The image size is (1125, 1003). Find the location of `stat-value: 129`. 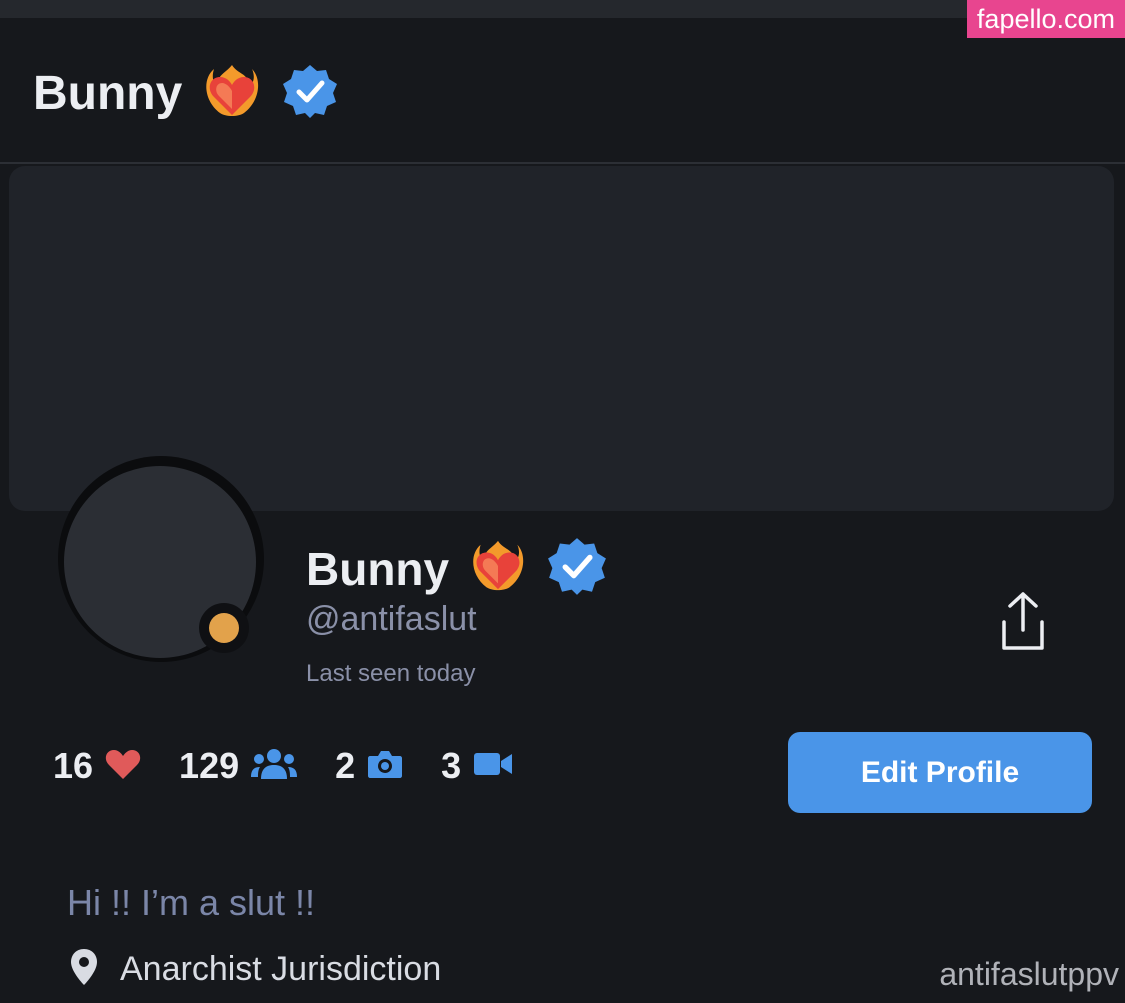

stat-value: 129 is located at coordinates (209, 765).